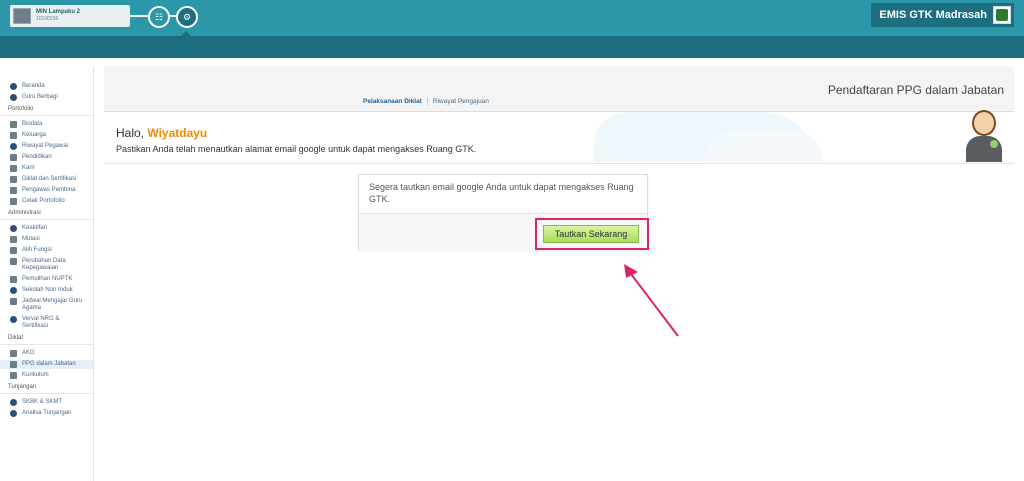 The image size is (1024, 481). I want to click on arrow-head, so click(631, 271).